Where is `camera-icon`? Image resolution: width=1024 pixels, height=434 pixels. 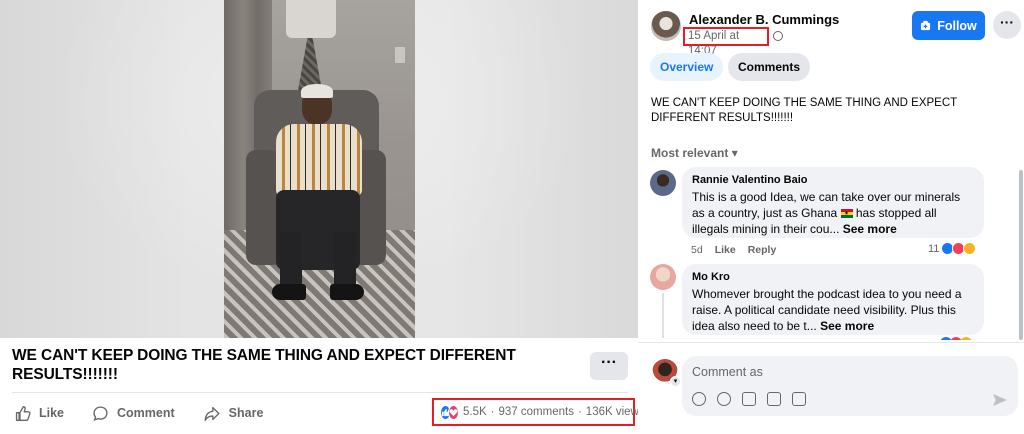 camera-icon is located at coordinates (749, 399).